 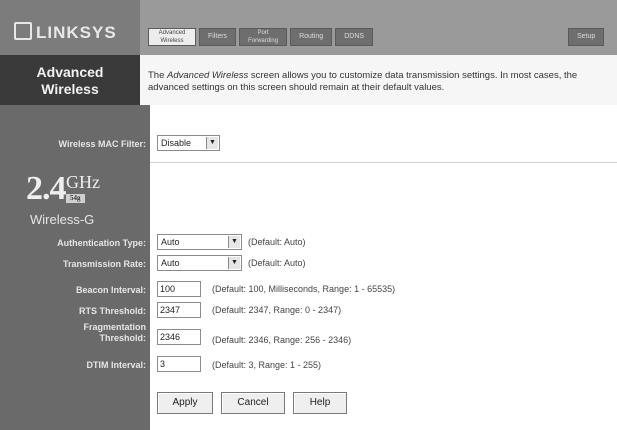 What do you see at coordinates (263, 37) in the screenshot?
I see `tab-port-forwarding: Port Forwarding` at bounding box center [263, 37].